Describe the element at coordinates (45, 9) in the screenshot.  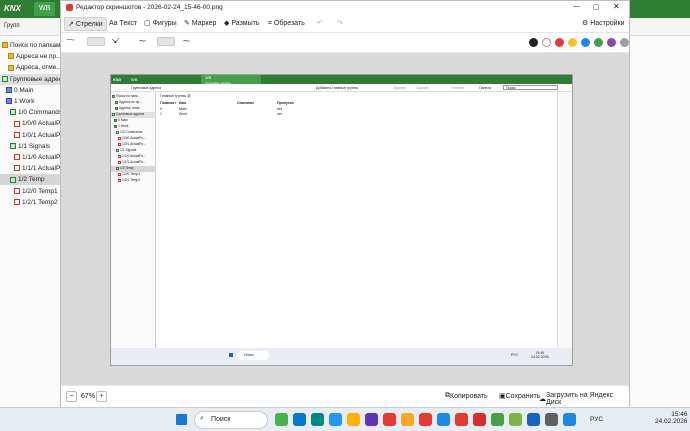
I see `bg-tab-wb: WB` at that location.